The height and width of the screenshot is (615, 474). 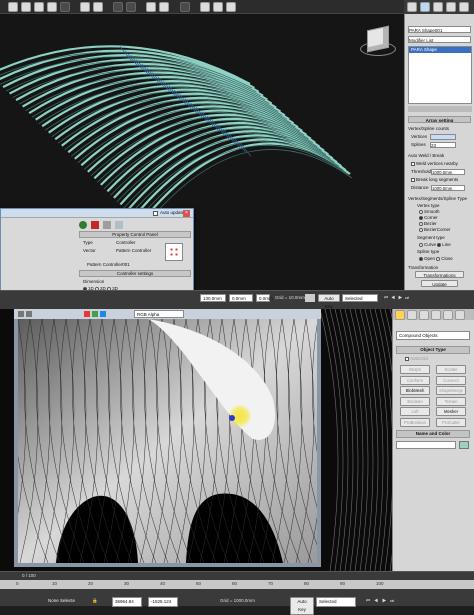 I want to click on material-editor-icon, so click(x=205, y=7).